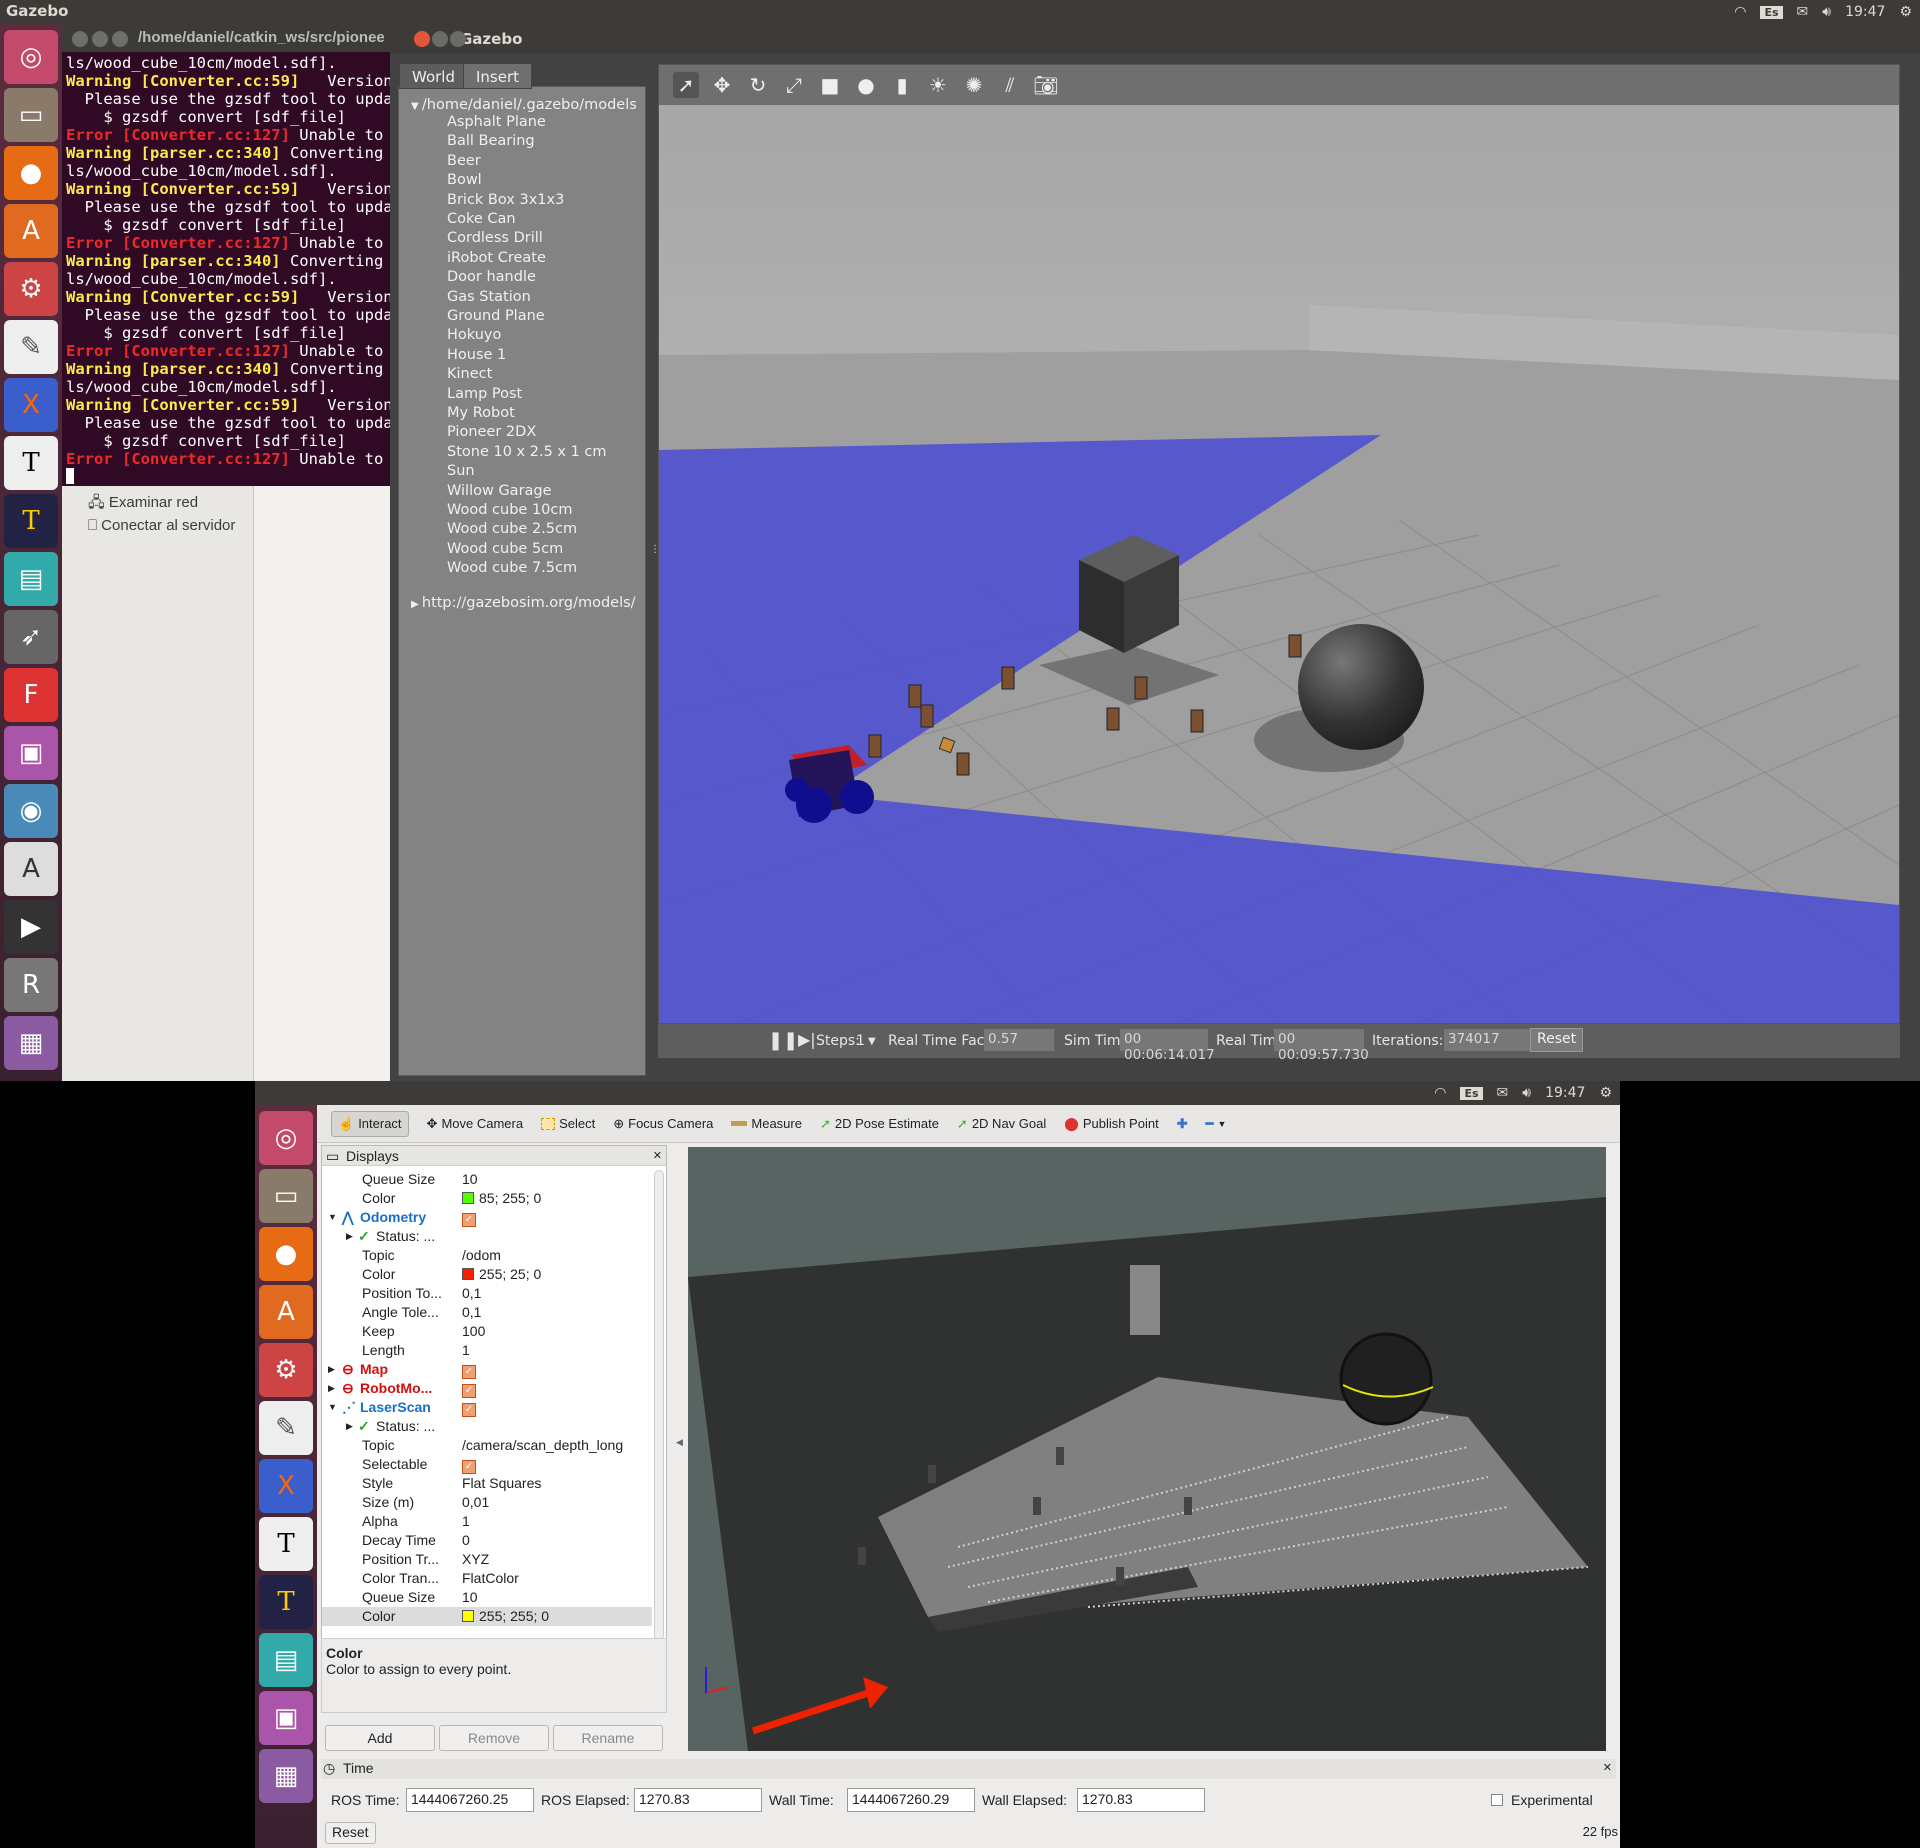 This screenshot has height=1848, width=1920. Describe the element at coordinates (470, 1800) in the screenshot. I see `ros-time-field: 1444067260.25` at that location.